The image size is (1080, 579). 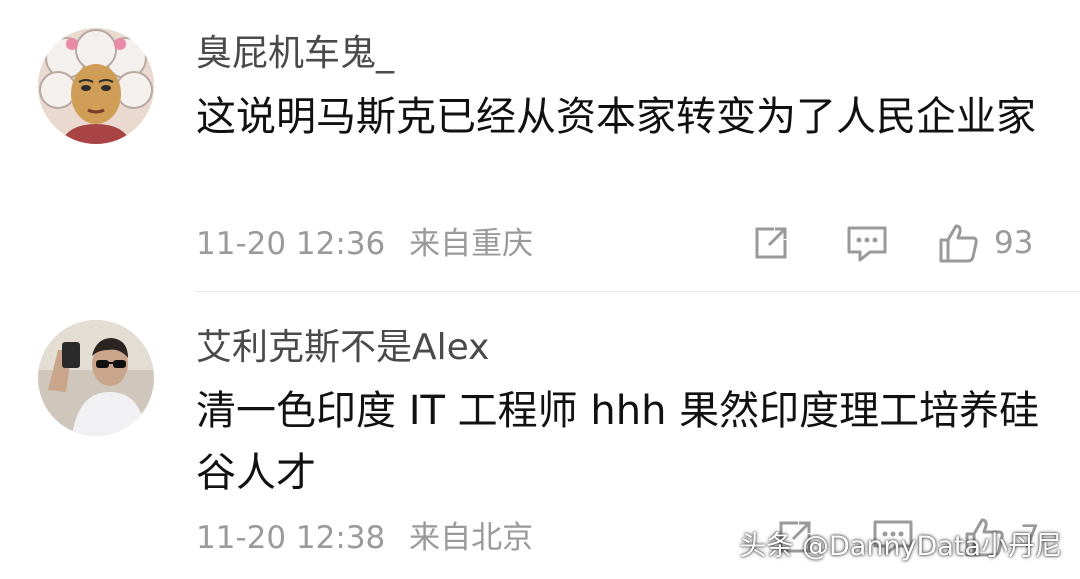 I want to click on username: 臭屁机车鬼_, so click(x=295, y=54).